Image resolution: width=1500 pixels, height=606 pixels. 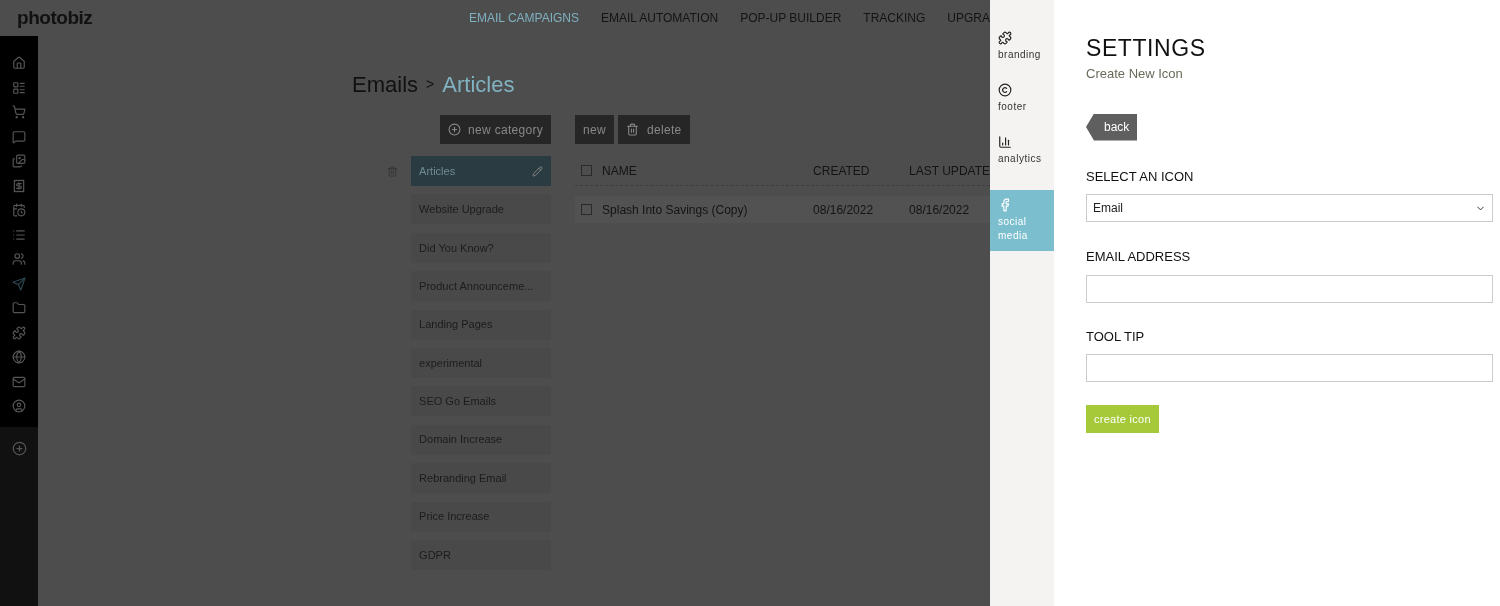 What do you see at coordinates (1122, 419) in the screenshot?
I see `create-icon-button: create icon` at bounding box center [1122, 419].